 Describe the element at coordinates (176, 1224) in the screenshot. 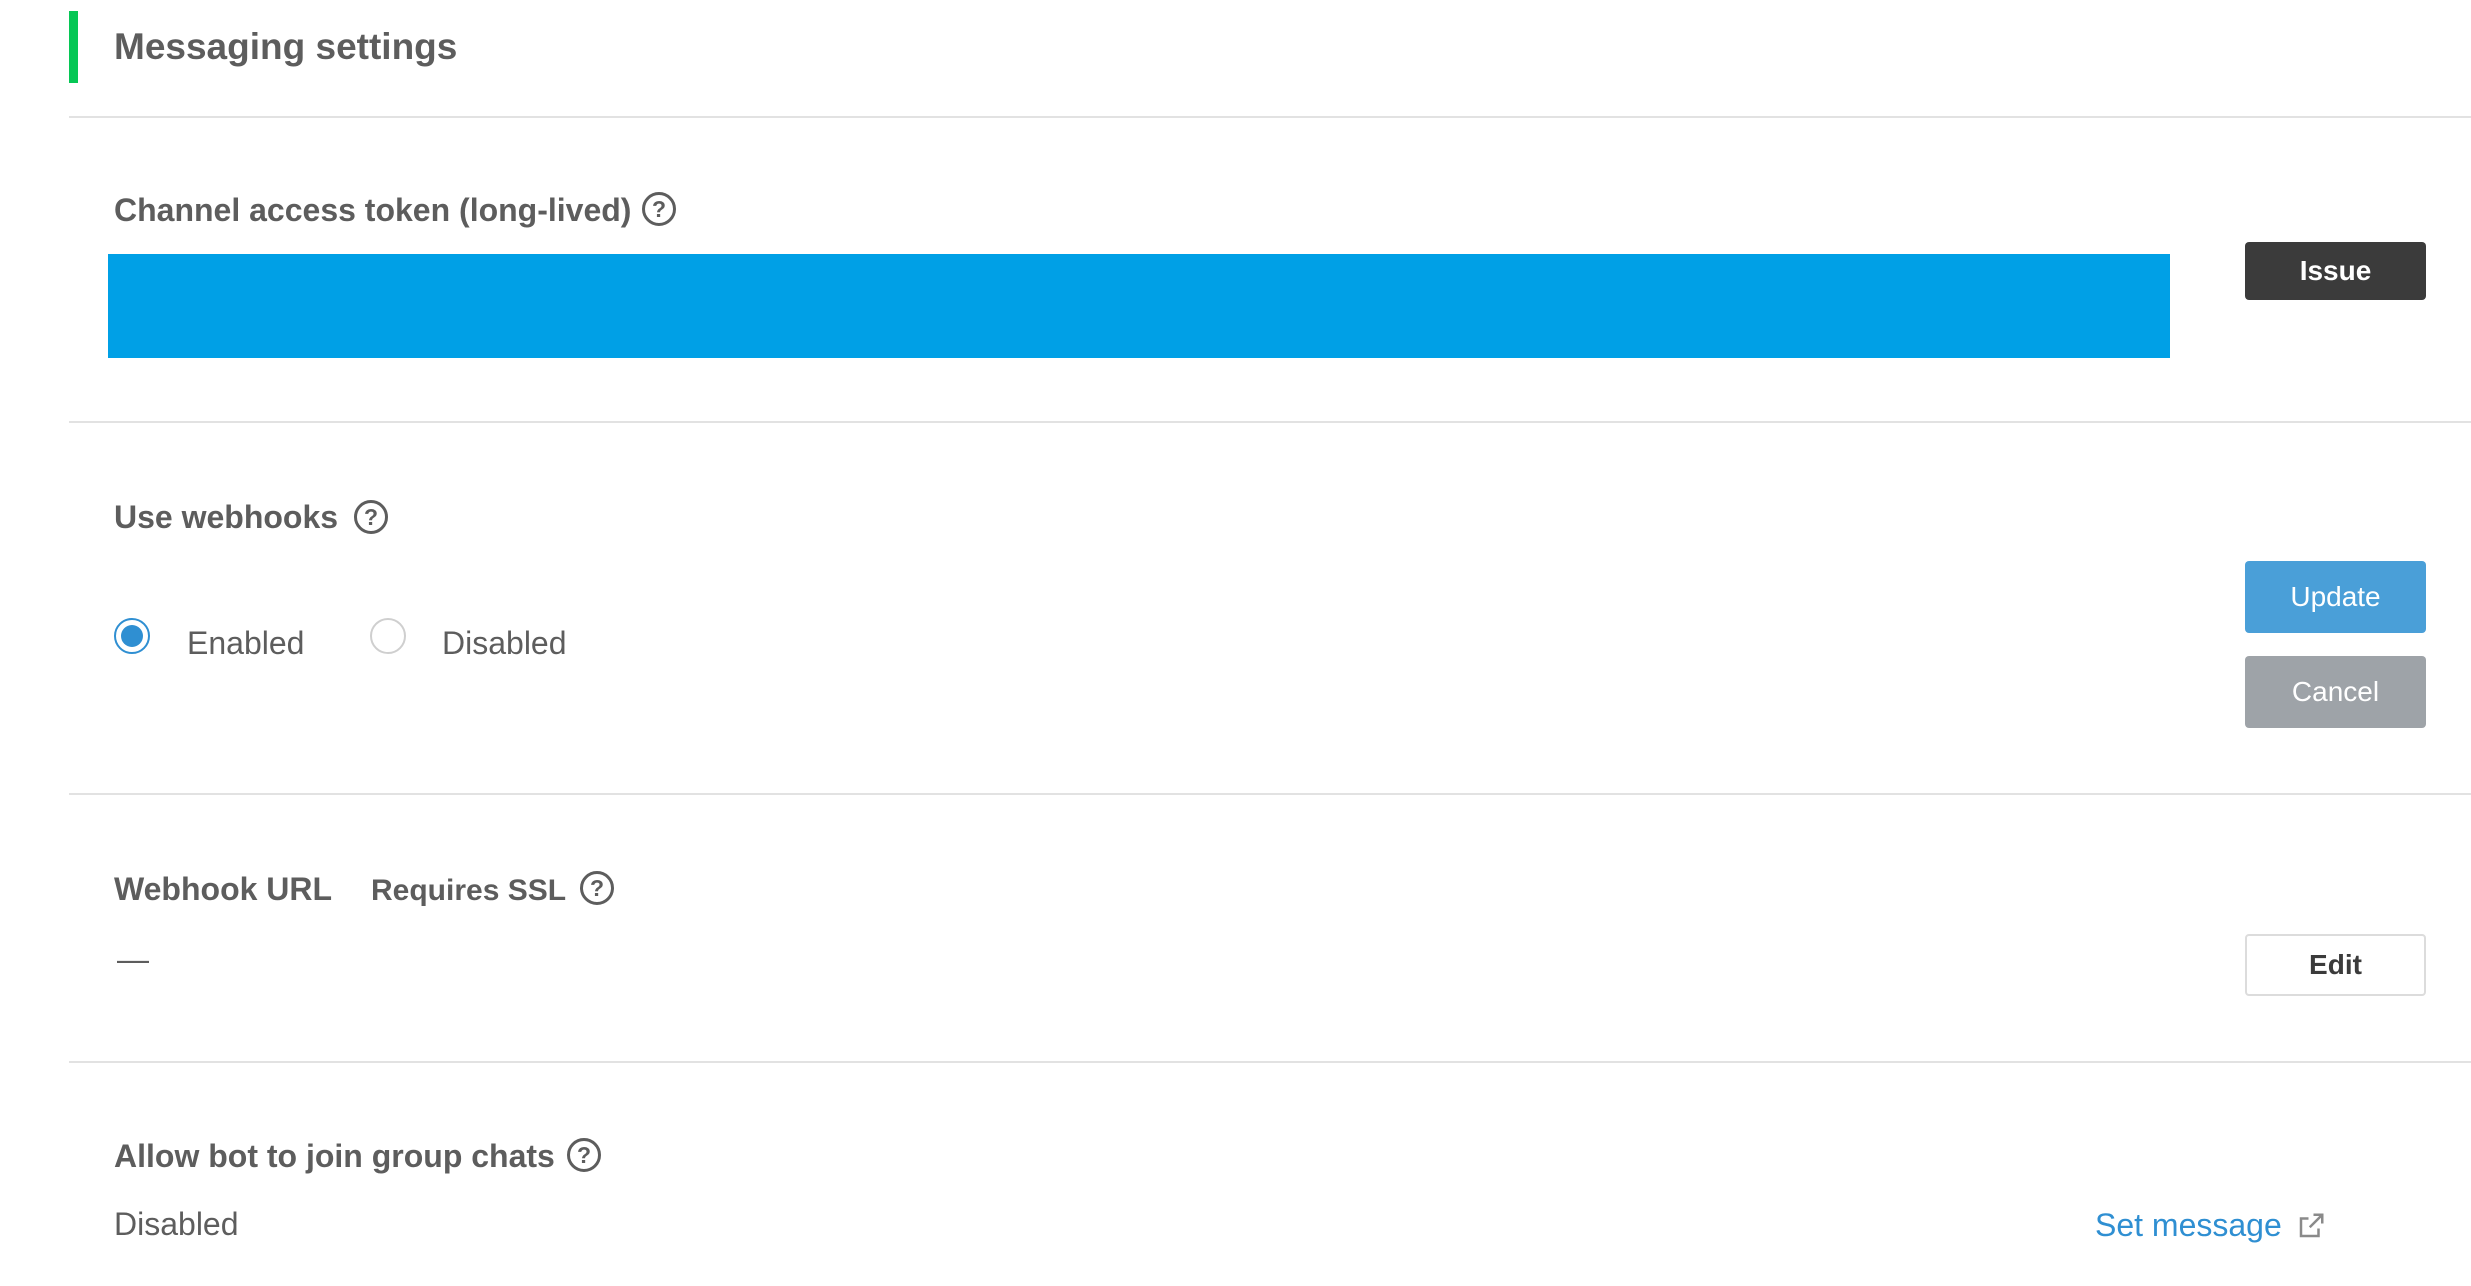

I see `group-chats-value: Disabled` at that location.